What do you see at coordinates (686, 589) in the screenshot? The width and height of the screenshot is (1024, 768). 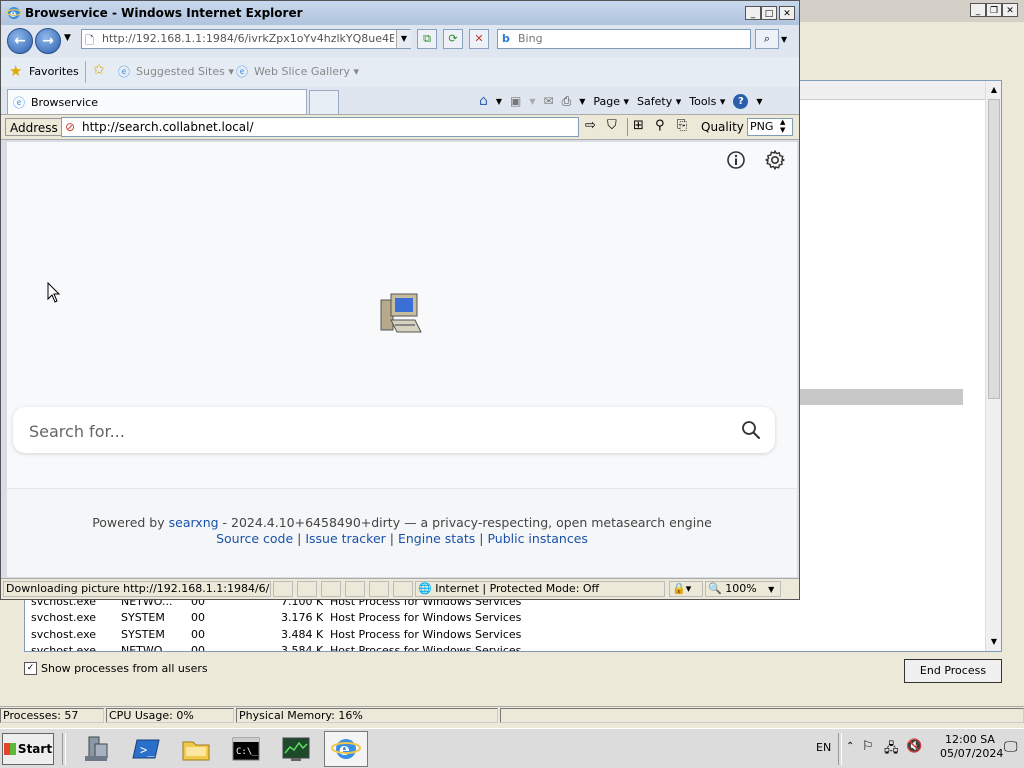 I see `protected-mode-lock-icon: 🔒▾` at bounding box center [686, 589].